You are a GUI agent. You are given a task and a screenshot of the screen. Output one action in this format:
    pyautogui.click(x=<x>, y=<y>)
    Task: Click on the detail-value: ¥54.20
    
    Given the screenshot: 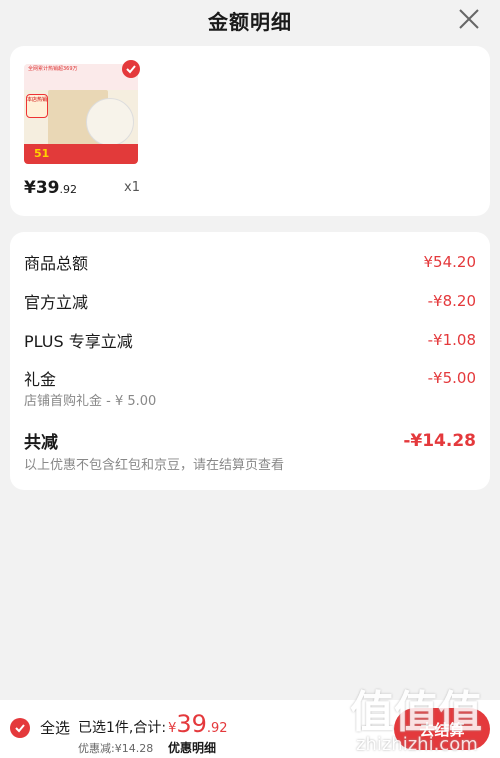 What is the action you would take?
    pyautogui.click(x=450, y=262)
    